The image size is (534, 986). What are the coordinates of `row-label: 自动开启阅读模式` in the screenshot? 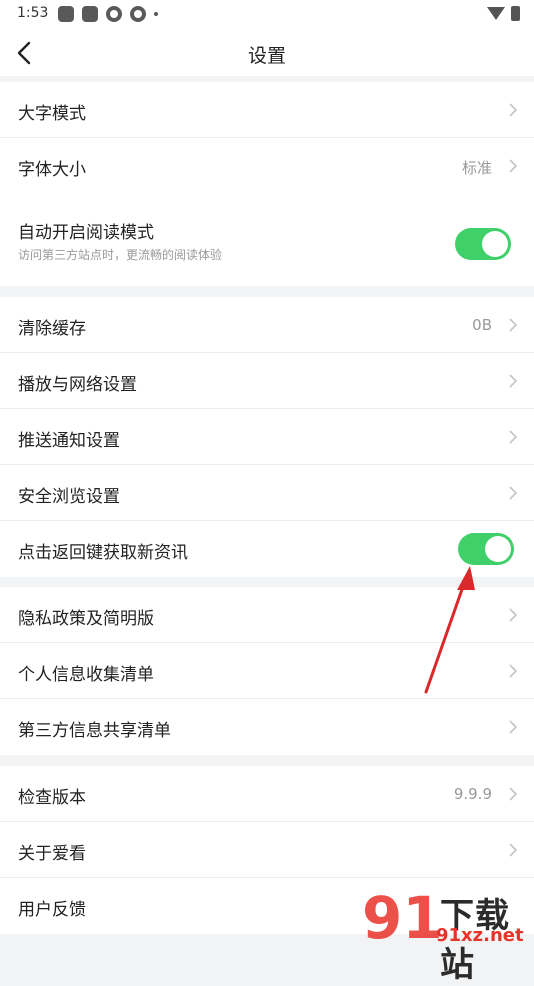 It's located at (86, 233).